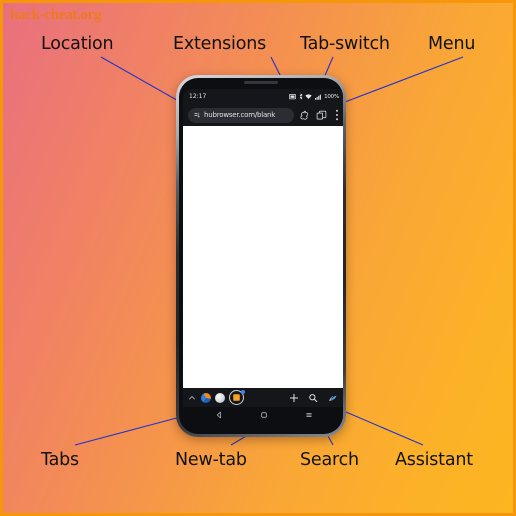  I want to click on callout-label-tab-switch: Tab-switch, so click(345, 44).